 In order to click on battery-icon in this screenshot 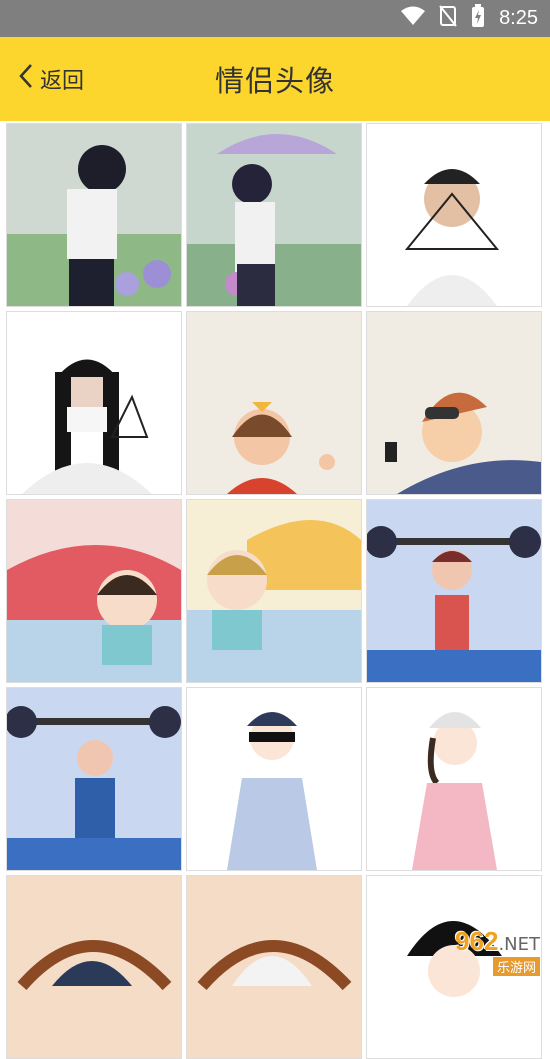, I will do `click(478, 18)`.